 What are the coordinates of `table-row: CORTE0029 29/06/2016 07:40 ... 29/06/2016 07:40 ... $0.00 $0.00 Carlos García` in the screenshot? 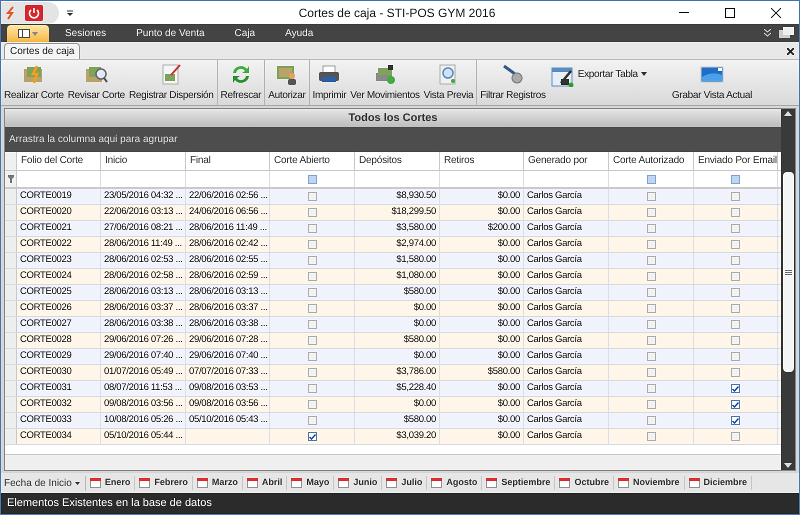 It's located at (393, 357).